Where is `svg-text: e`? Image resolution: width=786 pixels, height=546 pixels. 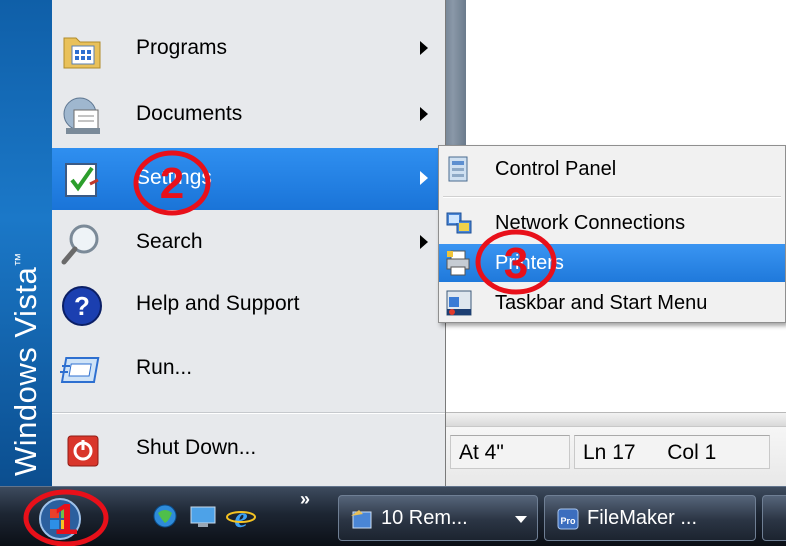 svg-text: e is located at coordinates (240, 516).